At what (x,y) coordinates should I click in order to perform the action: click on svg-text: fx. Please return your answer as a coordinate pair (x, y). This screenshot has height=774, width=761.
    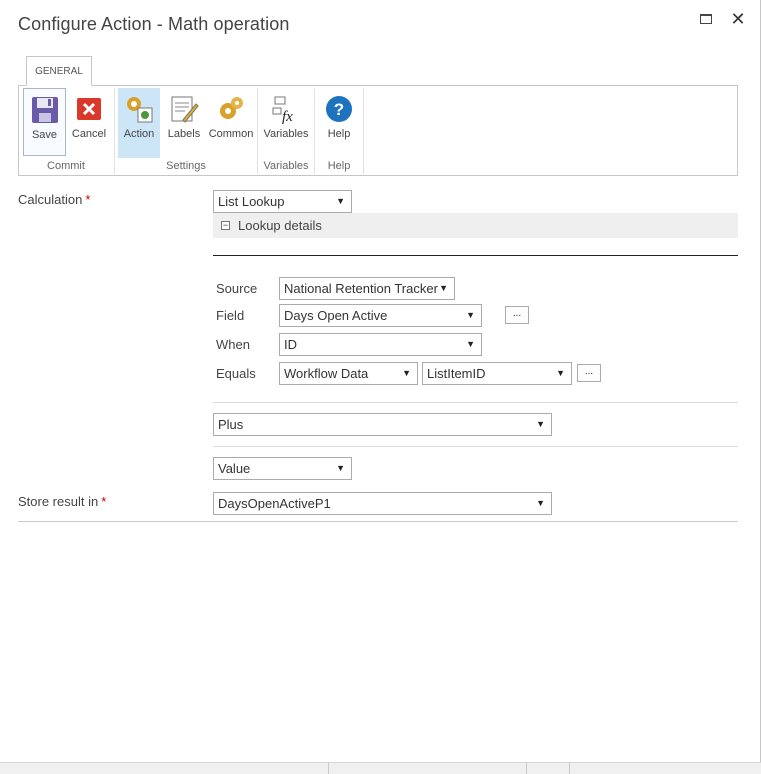
    Looking at the image, I should click on (287, 116).